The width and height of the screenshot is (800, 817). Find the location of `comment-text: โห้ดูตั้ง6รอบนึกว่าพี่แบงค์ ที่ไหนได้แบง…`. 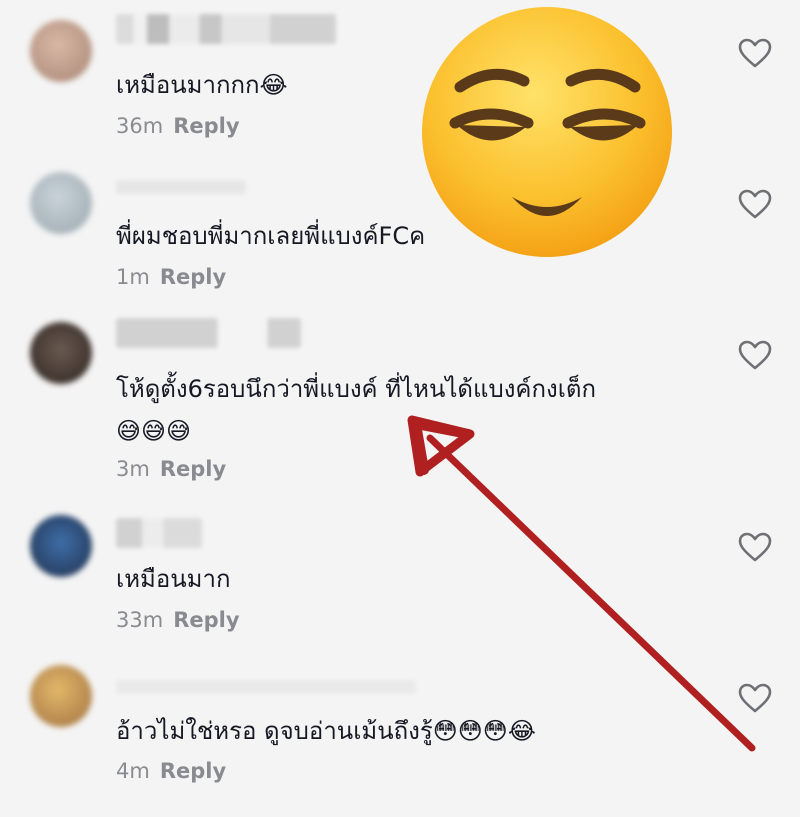

comment-text: โห้ดูตั้ง6รอบนึกว่าพี่แบงค์ ที่ไหนได้แบง… is located at coordinates (356, 389).